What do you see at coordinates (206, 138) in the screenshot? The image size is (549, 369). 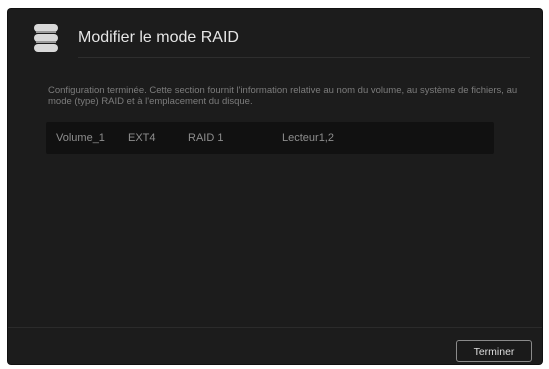 I see `volume-raid-mode: RAID 1` at bounding box center [206, 138].